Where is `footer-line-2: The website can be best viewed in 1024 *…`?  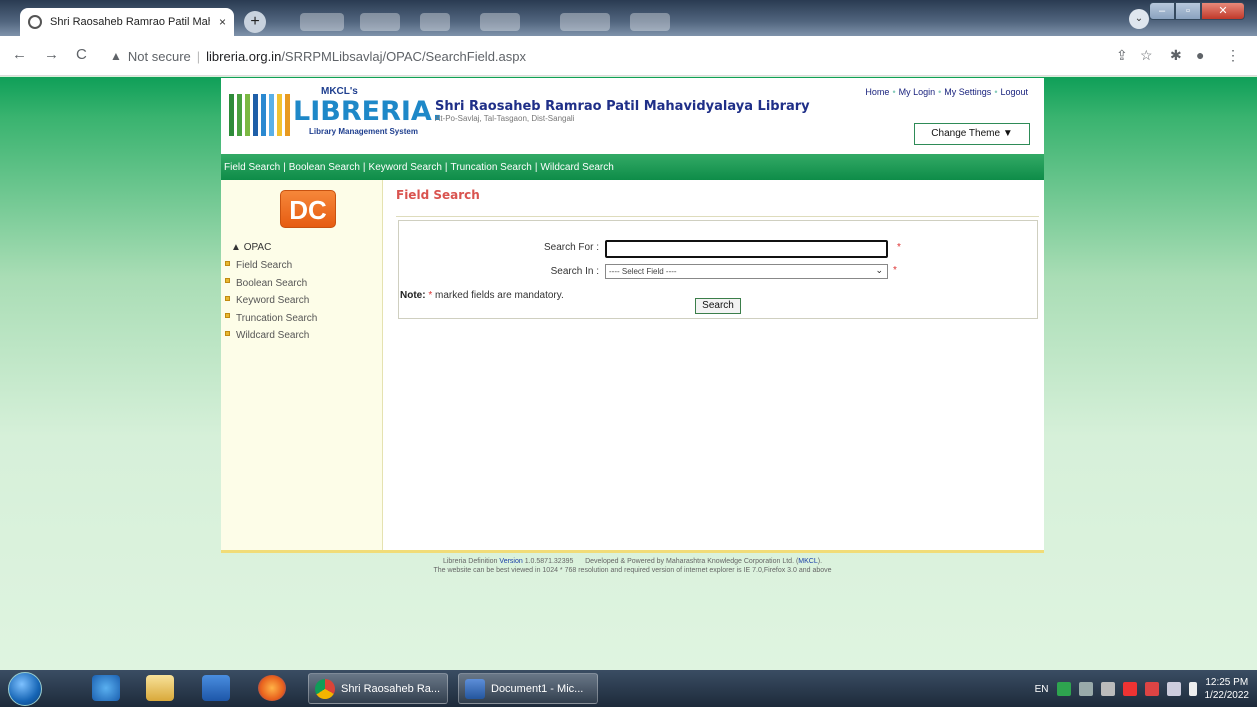
footer-line-2: The website can be best viewed in 1024 *… is located at coordinates (632, 570).